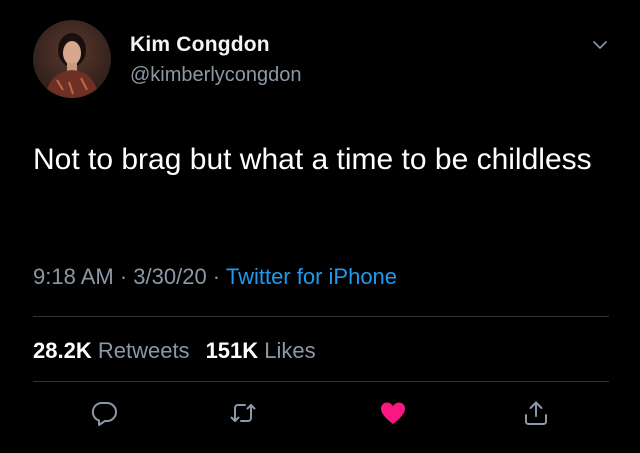  I want to click on share-button, so click(536, 413).